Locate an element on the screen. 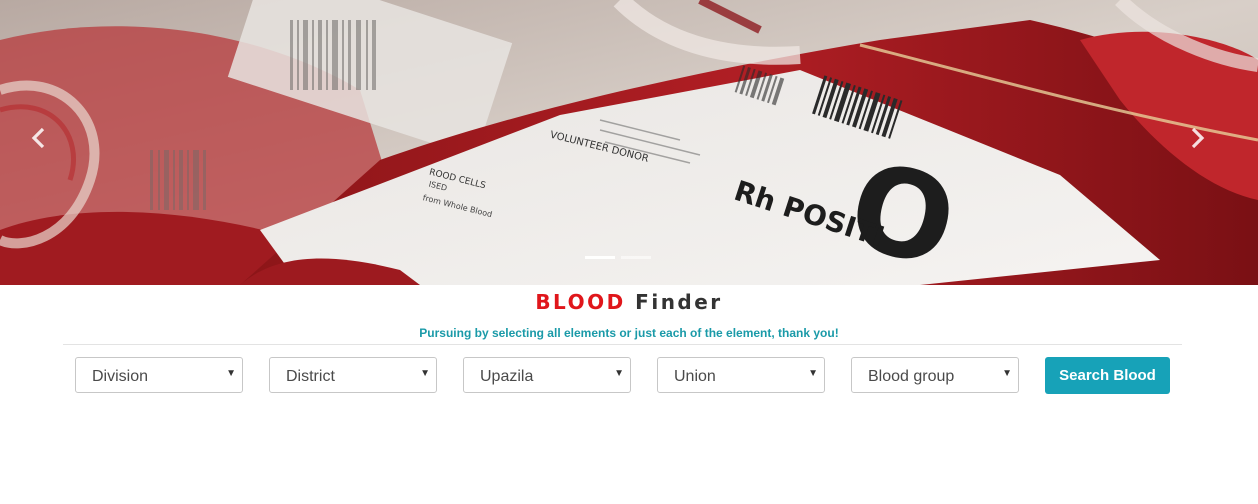  division-select-label: Division is located at coordinates (120, 376).